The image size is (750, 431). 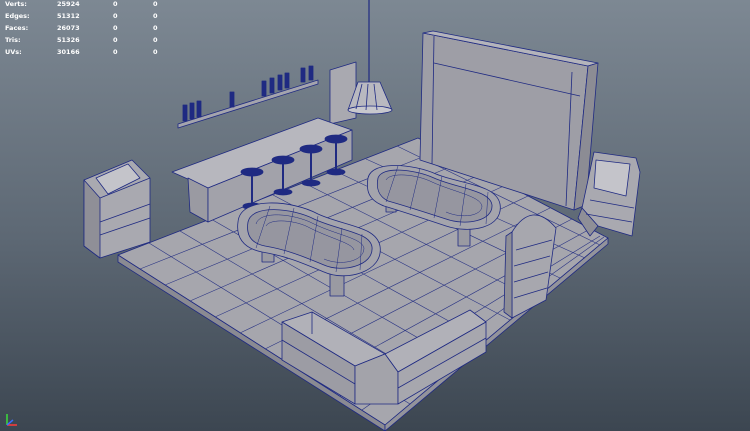 I want to click on xyz-axis-icon, so click(x=11, y=420).